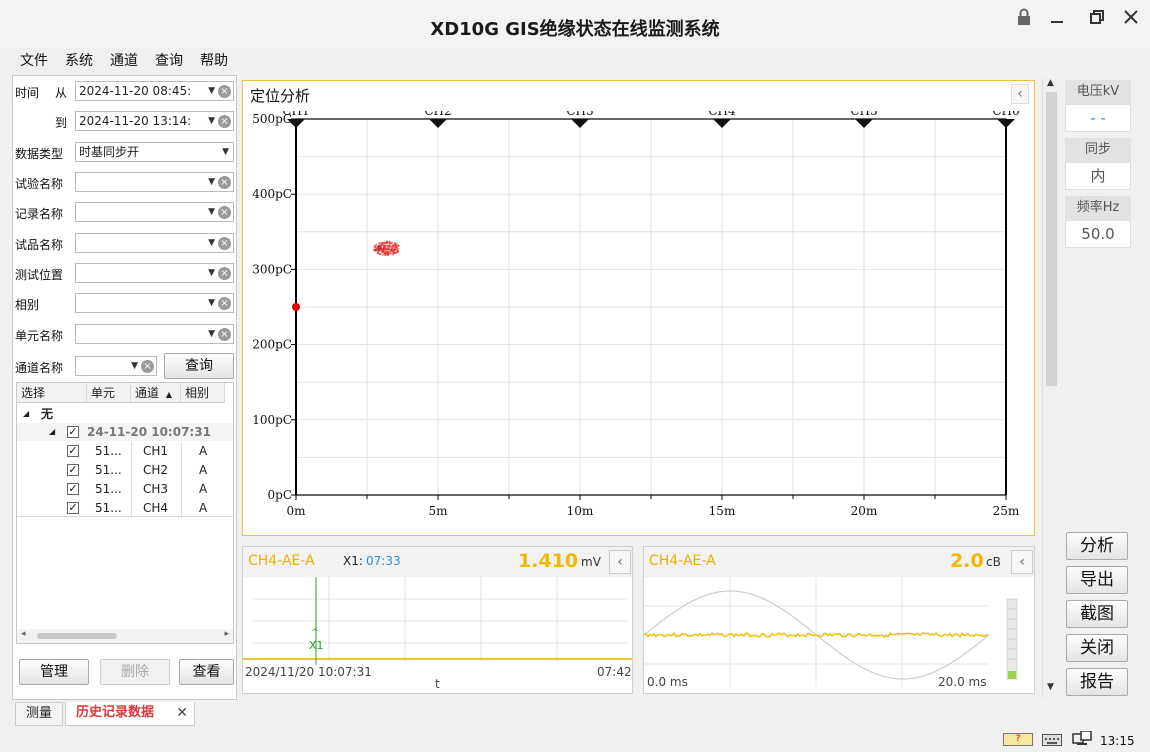 This screenshot has width=1150, height=752. Describe the element at coordinates (125, 432) in the screenshot. I see `subgroup-row: ◢ ✓ 24-11-20 10:07:31` at that location.